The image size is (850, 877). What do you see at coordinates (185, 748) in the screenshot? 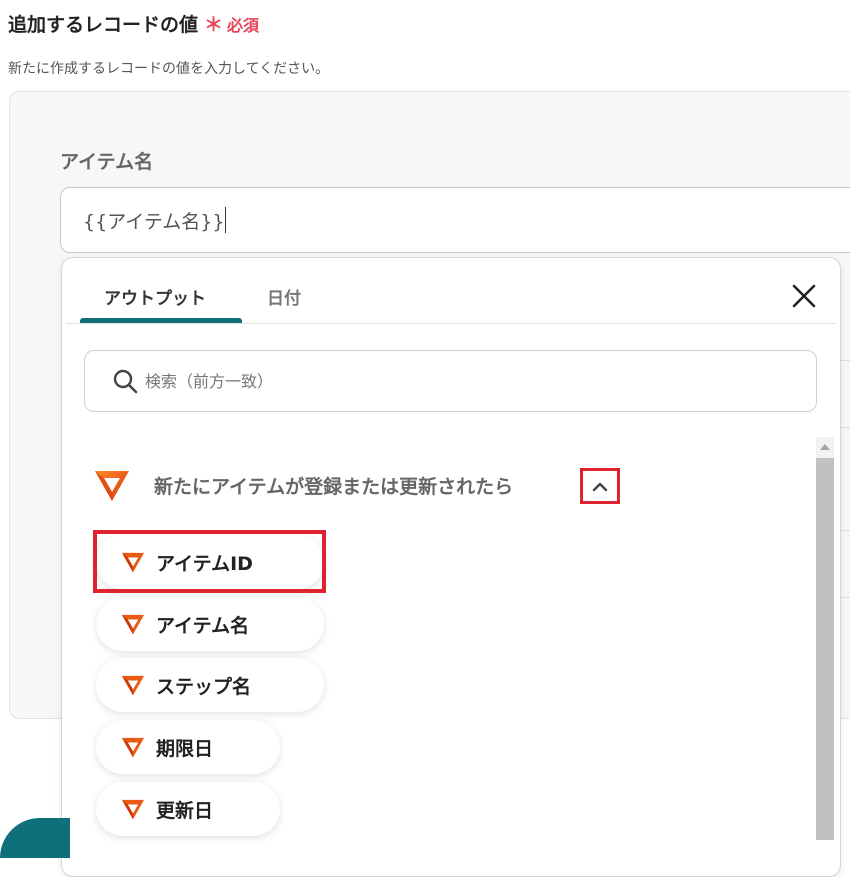
I see `output-item-label: 期限日` at bounding box center [185, 748].